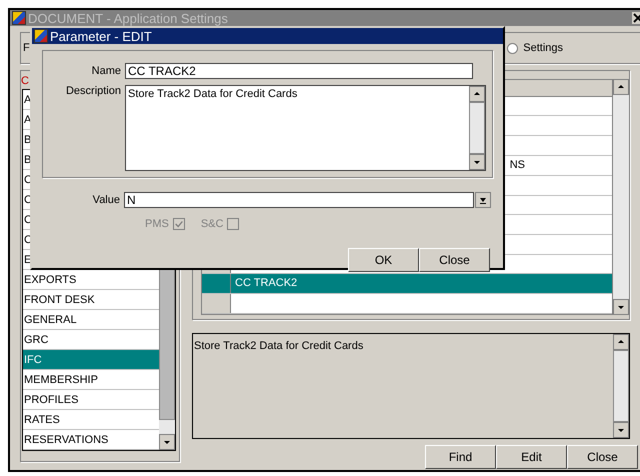 Image resolution: width=640 pixels, height=476 pixels. What do you see at coordinates (106, 200) in the screenshot?
I see `field-label: Value` at bounding box center [106, 200].